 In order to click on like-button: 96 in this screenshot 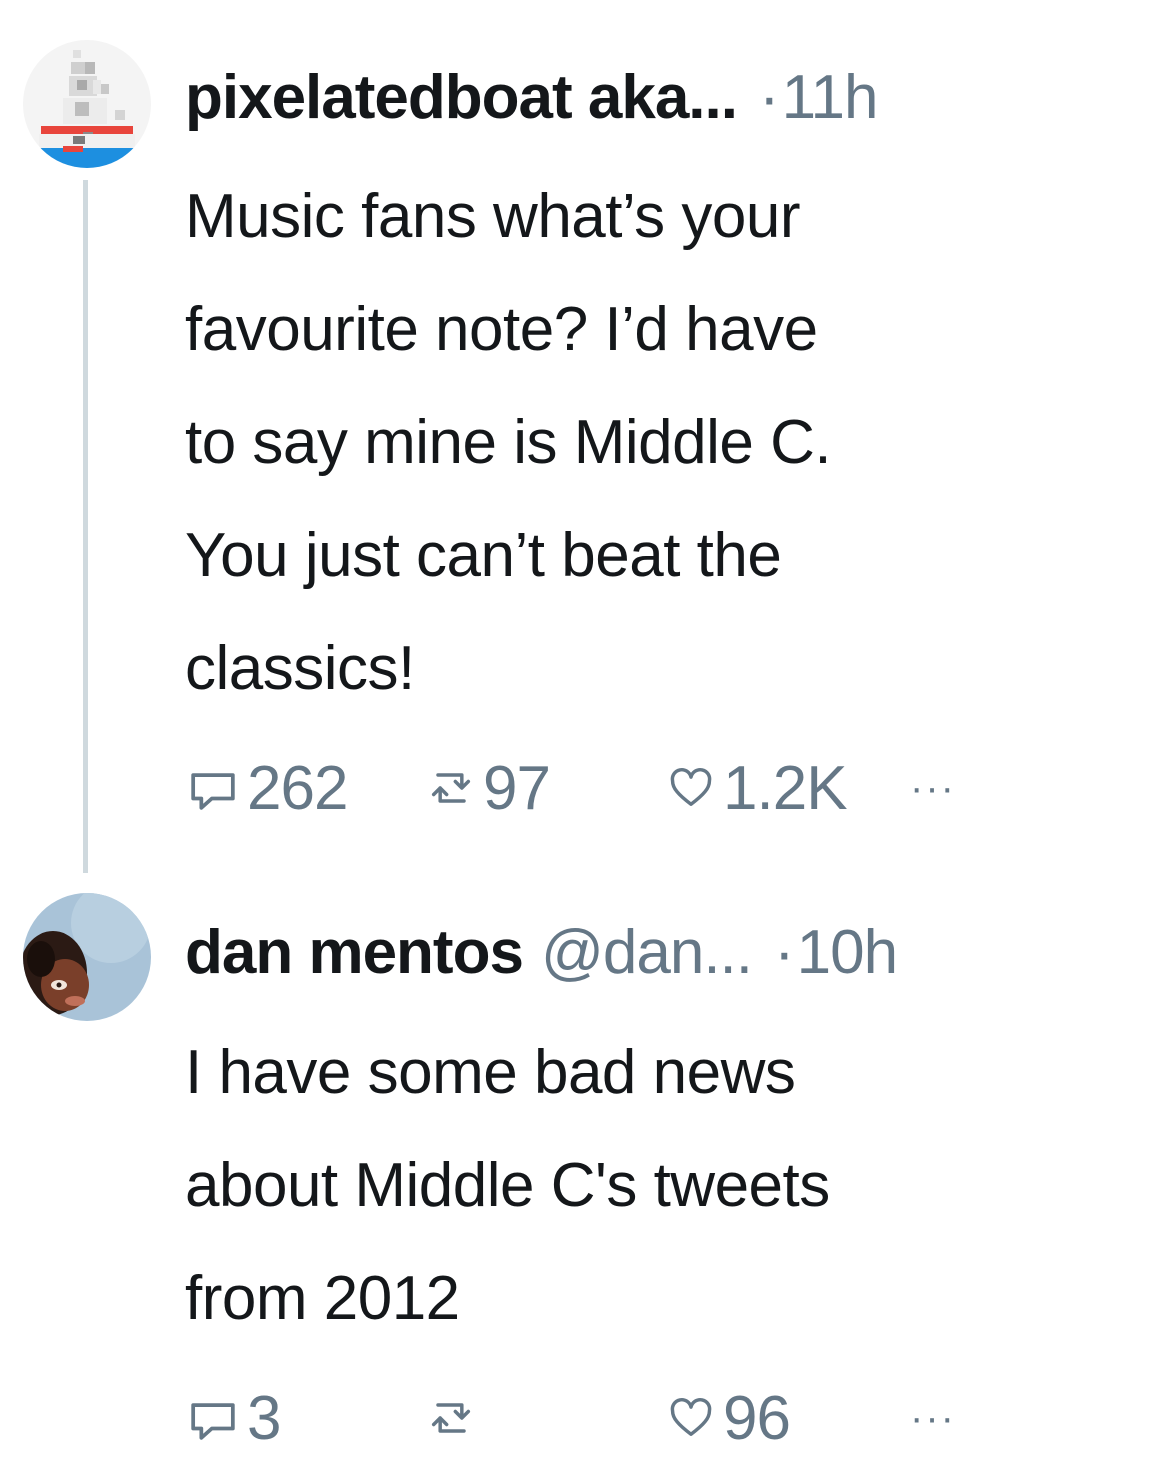, I will do `click(728, 1418)`.